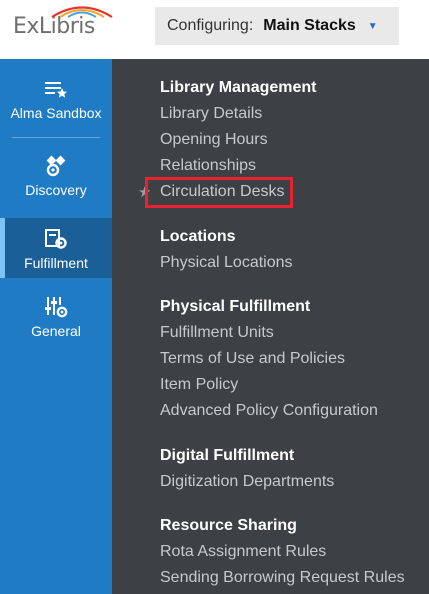 This screenshot has height=594, width=429. I want to click on sidebar-item-general: General, so click(56, 317).